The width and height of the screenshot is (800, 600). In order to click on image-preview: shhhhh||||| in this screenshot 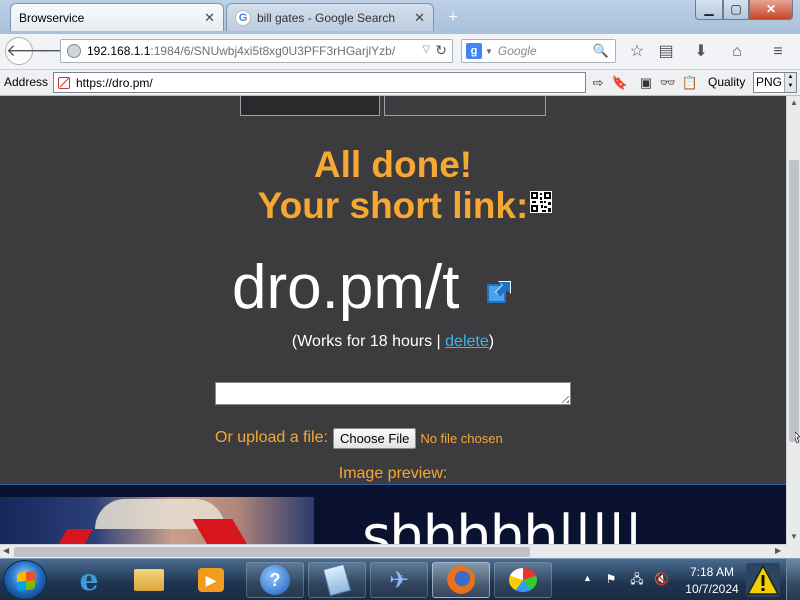, I will do `click(393, 514)`.